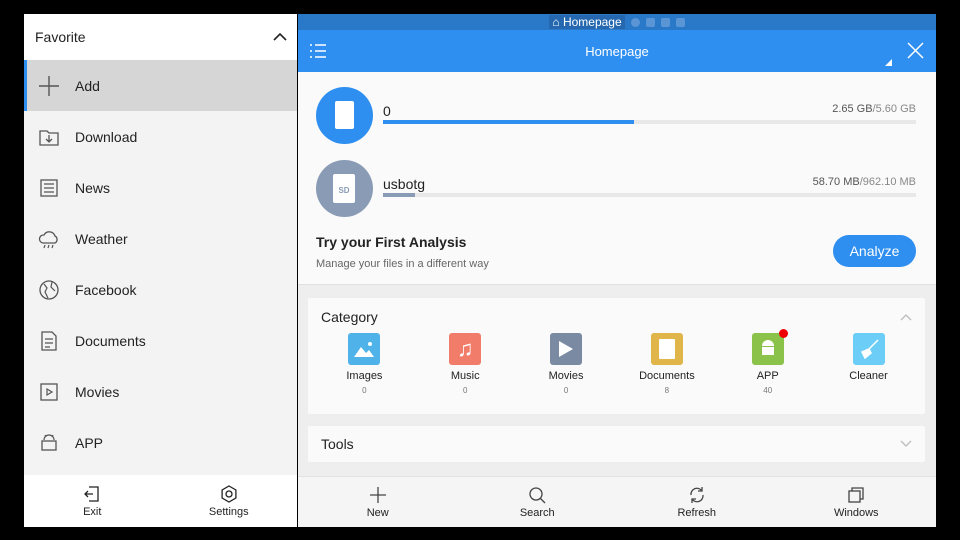 The width and height of the screenshot is (960, 540). What do you see at coordinates (160, 37) in the screenshot?
I see `favorite-header: Favorite` at bounding box center [160, 37].